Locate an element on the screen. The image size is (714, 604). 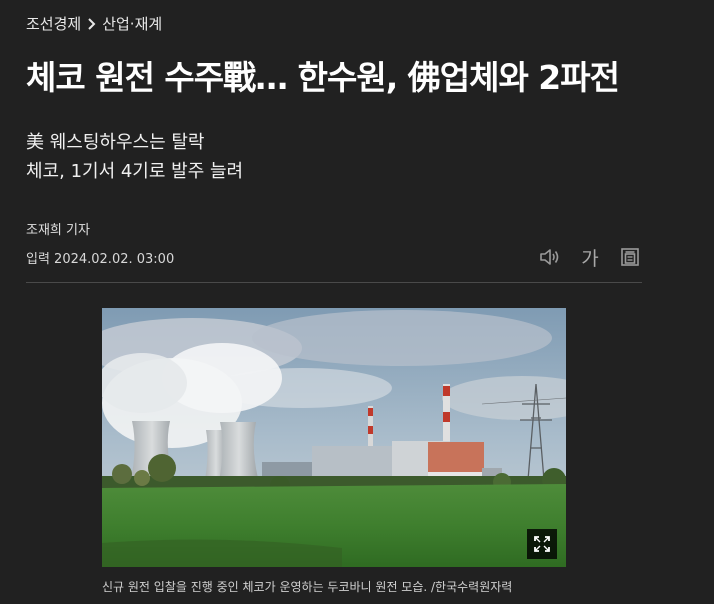
breadcrumb: 조선경제 산업·재계 is located at coordinates (94, 23).